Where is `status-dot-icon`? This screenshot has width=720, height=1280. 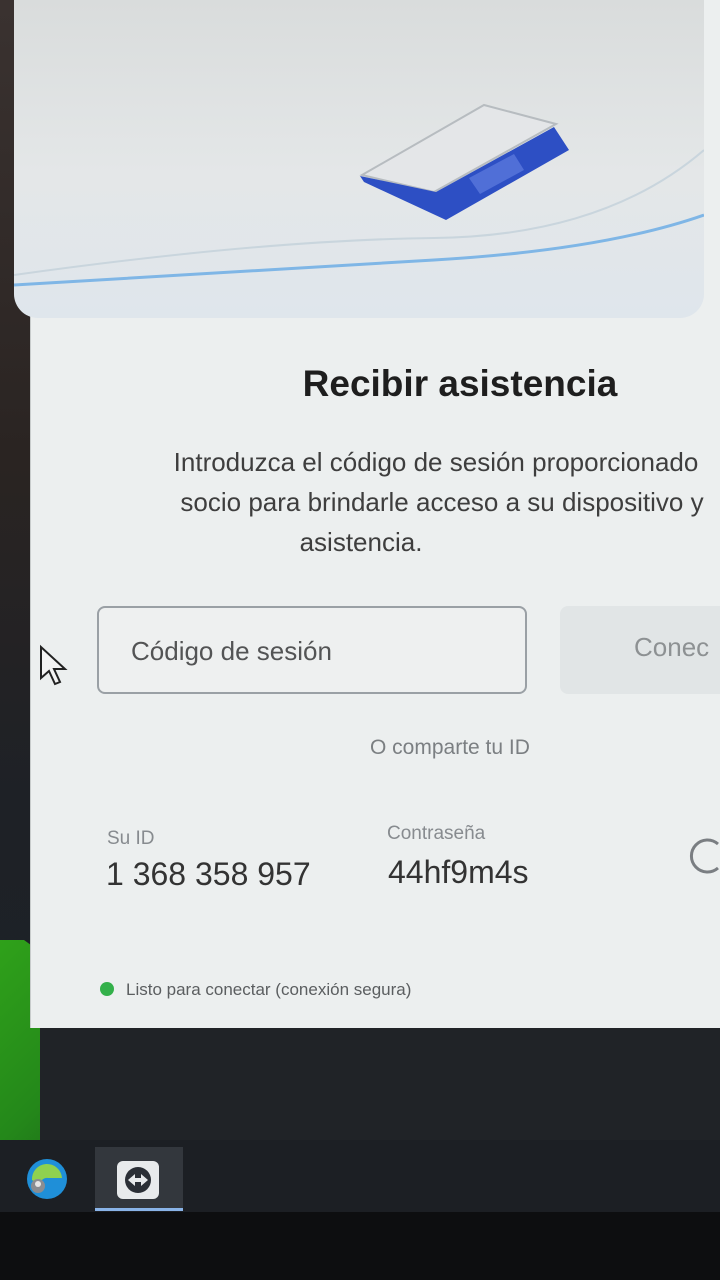 status-dot-icon is located at coordinates (107, 989).